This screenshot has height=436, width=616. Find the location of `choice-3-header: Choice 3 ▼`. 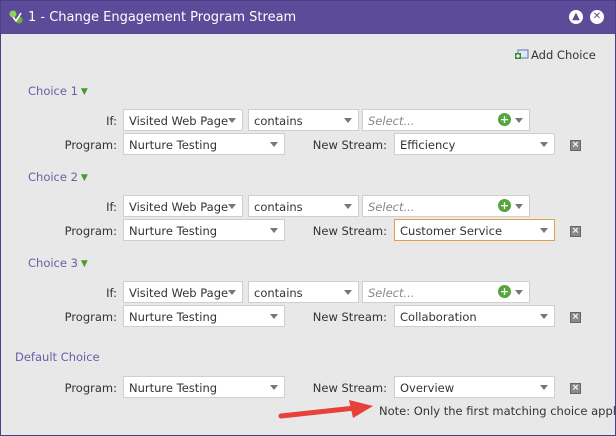

choice-3-header: Choice 3 ▼ is located at coordinates (58, 263).